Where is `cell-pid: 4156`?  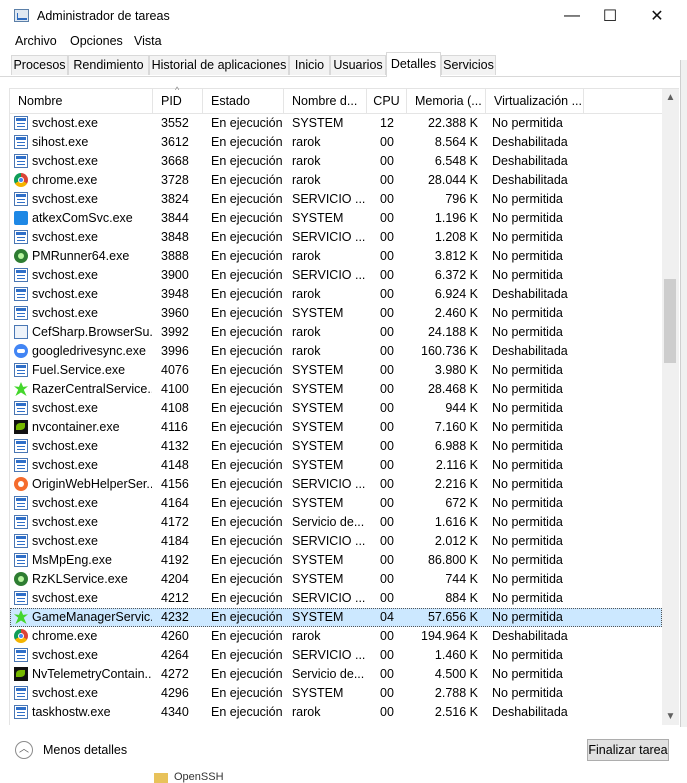
cell-pid: 4156 is located at coordinates (175, 484).